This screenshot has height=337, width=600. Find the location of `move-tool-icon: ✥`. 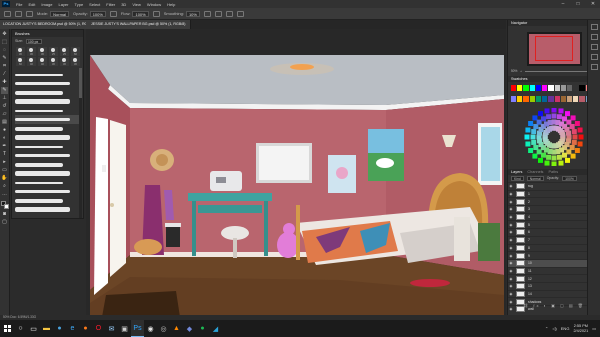

move-tool-icon: ✥ is located at coordinates (4, 34).